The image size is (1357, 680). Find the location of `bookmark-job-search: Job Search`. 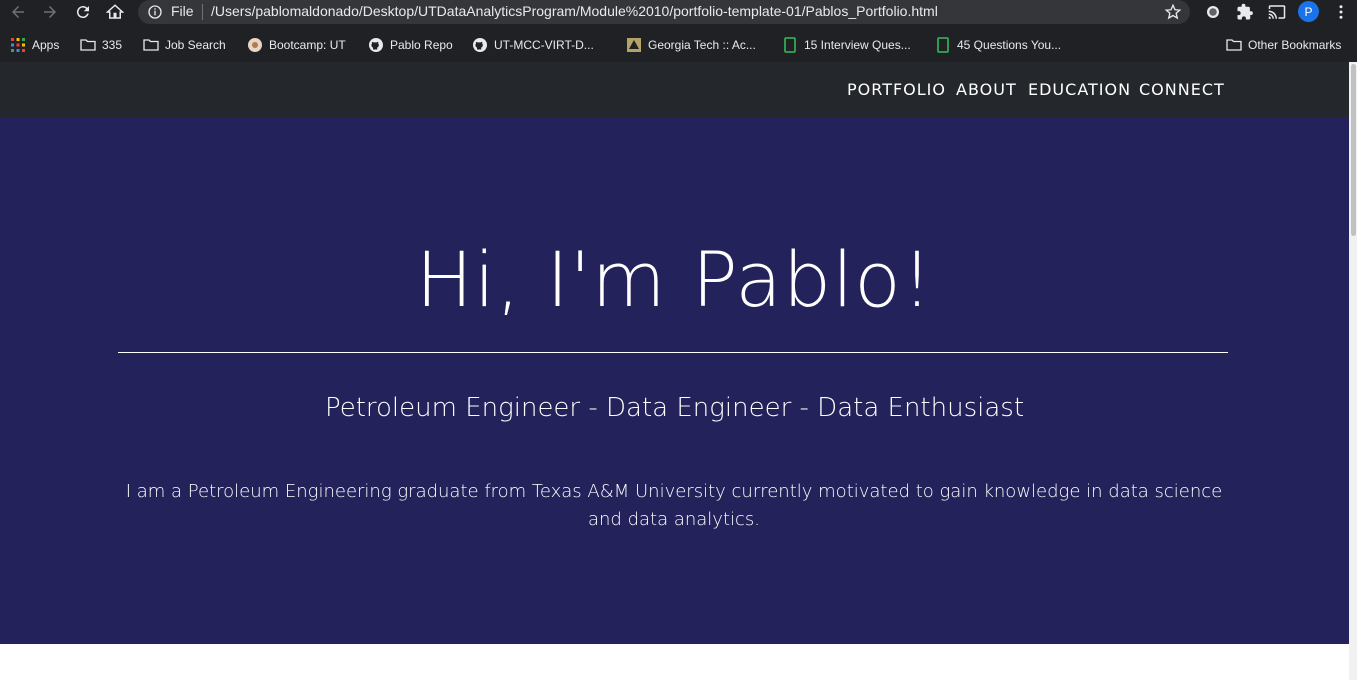

bookmark-job-search: Job Search is located at coordinates (184, 45).